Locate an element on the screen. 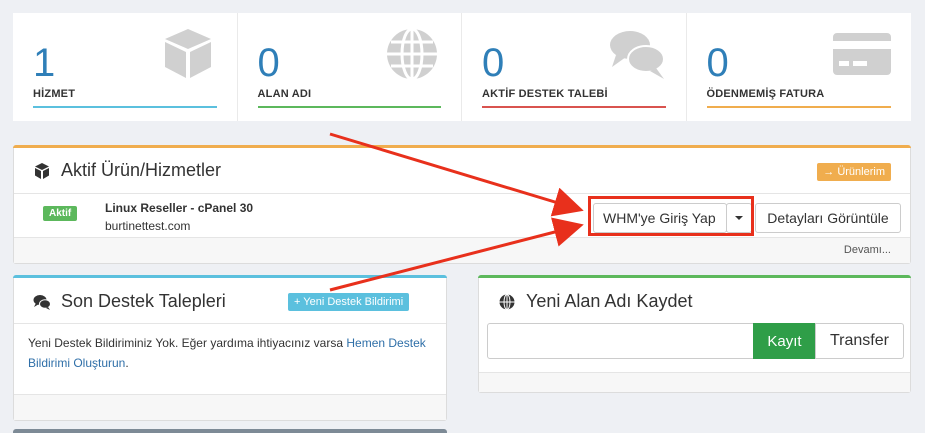  status-badge: Aktif is located at coordinates (60, 213).